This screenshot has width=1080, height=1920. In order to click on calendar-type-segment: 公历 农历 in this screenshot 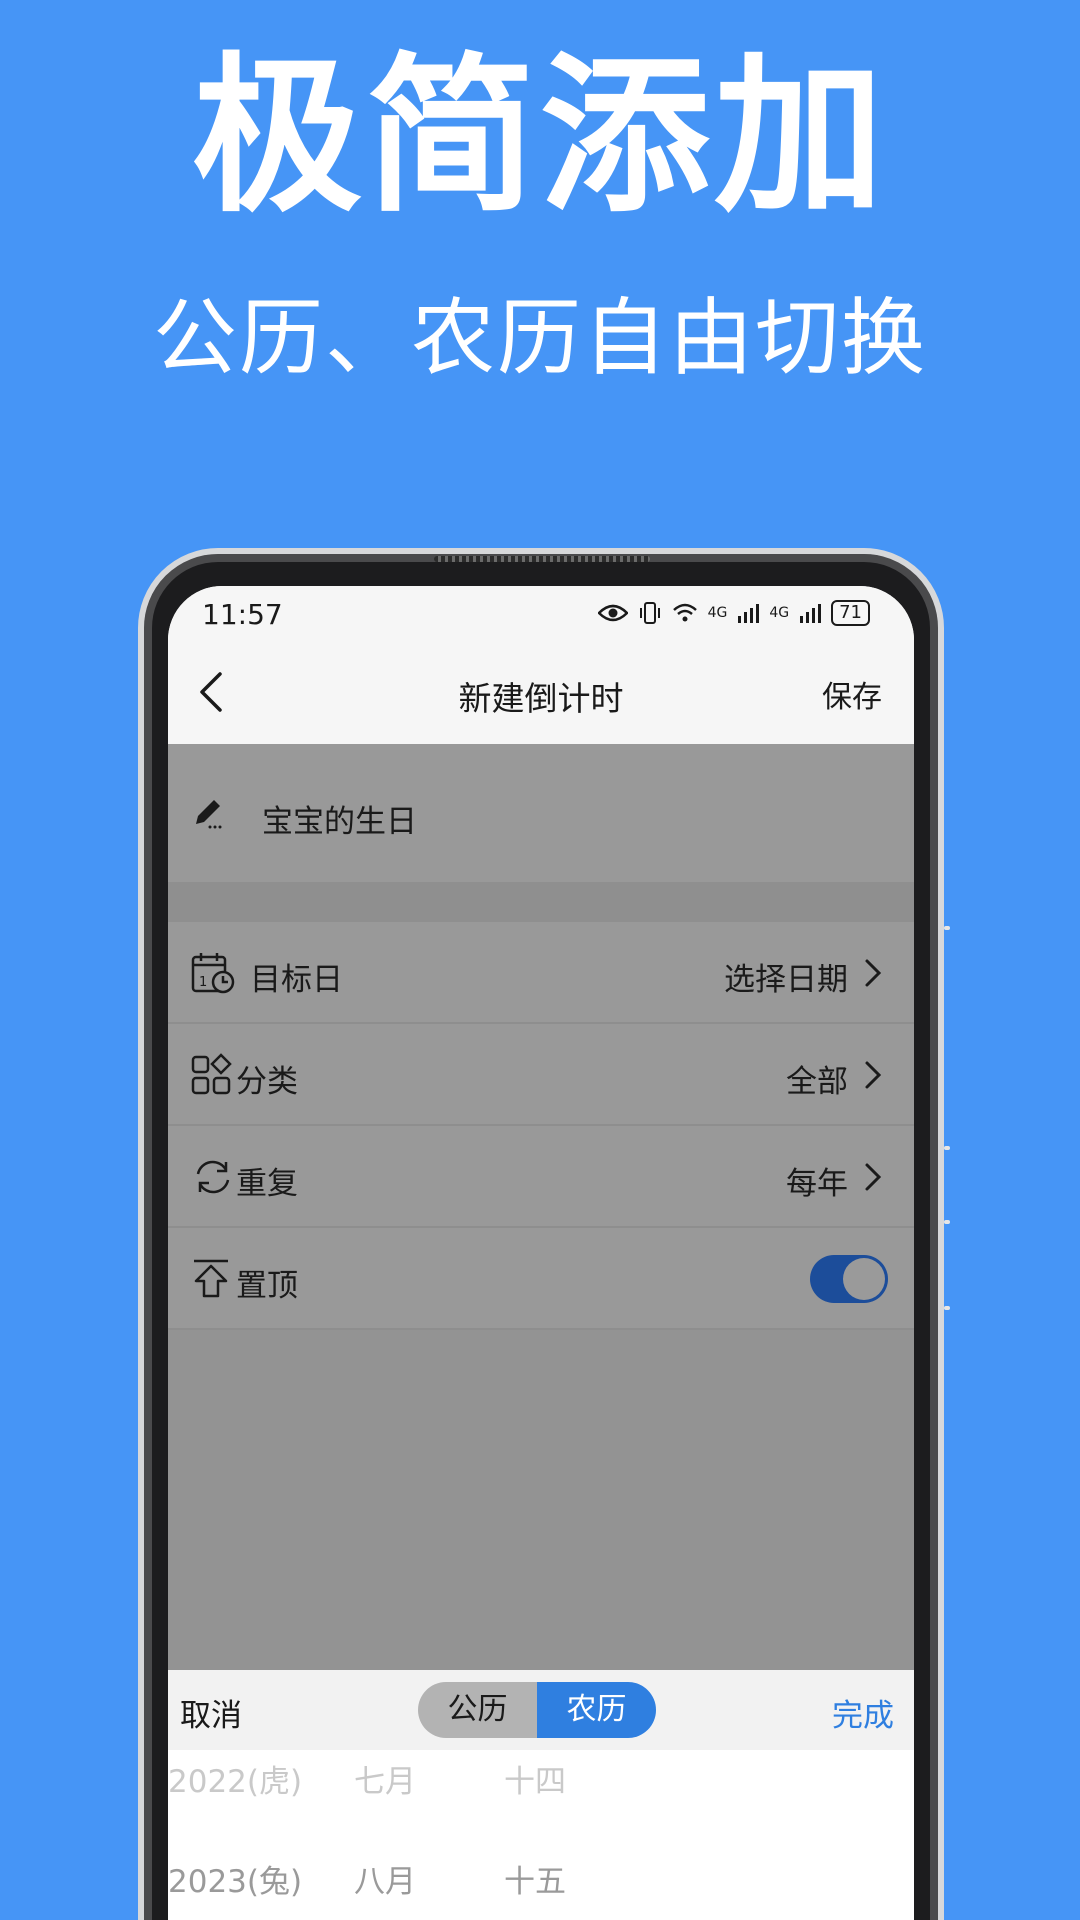, I will do `click(537, 1710)`.